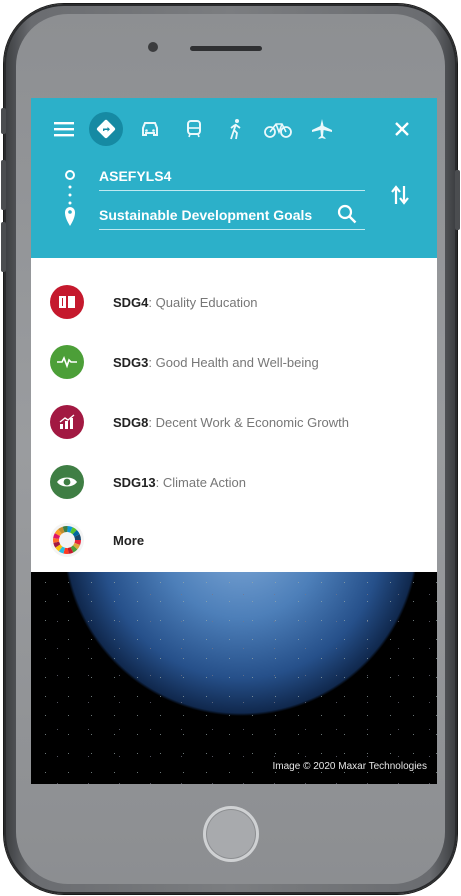  Describe the element at coordinates (350, 766) in the screenshot. I see `imagery-credit: Image © 2020 Maxar Technologies` at that location.